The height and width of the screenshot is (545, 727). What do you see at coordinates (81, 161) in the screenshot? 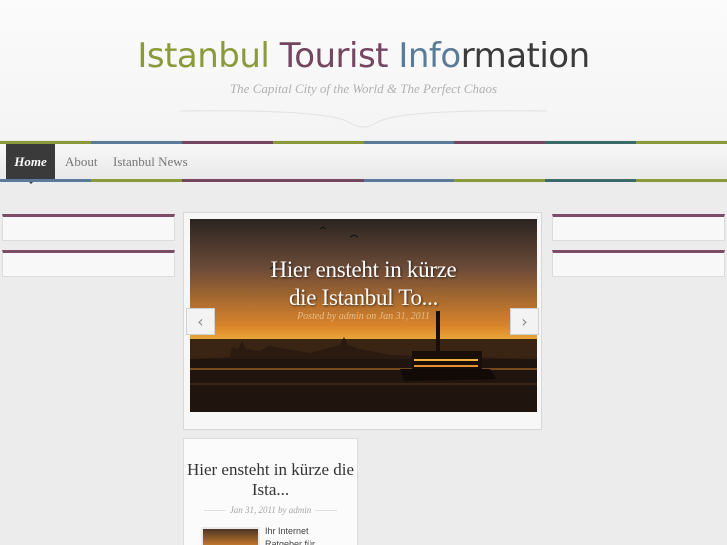
I see `nav-item-about: About` at bounding box center [81, 161].